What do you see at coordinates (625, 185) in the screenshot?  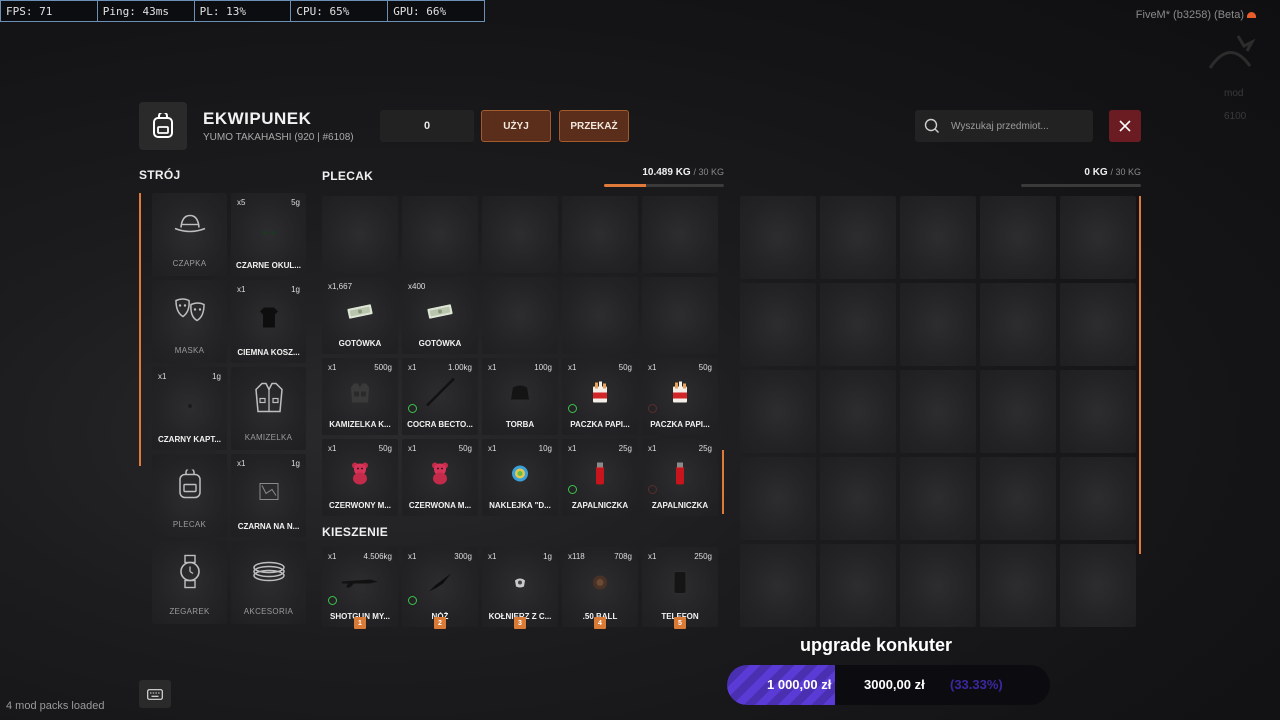 I see `backpack-weight-fill` at bounding box center [625, 185].